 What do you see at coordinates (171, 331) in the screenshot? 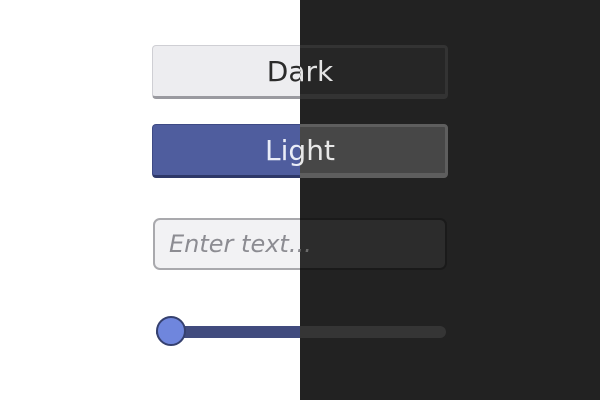
I see `slider-thumb` at bounding box center [171, 331].